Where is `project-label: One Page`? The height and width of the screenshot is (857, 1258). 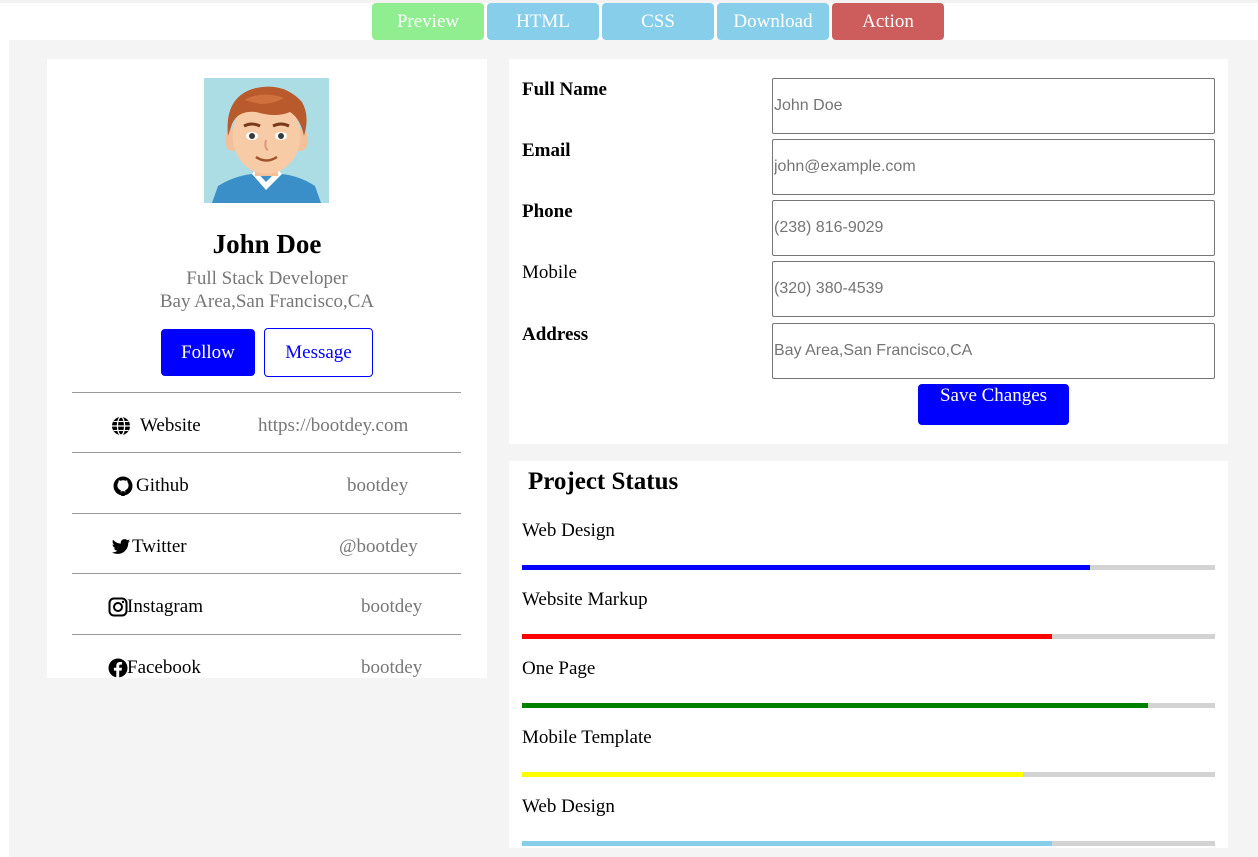
project-label: One Page is located at coordinates (559, 668).